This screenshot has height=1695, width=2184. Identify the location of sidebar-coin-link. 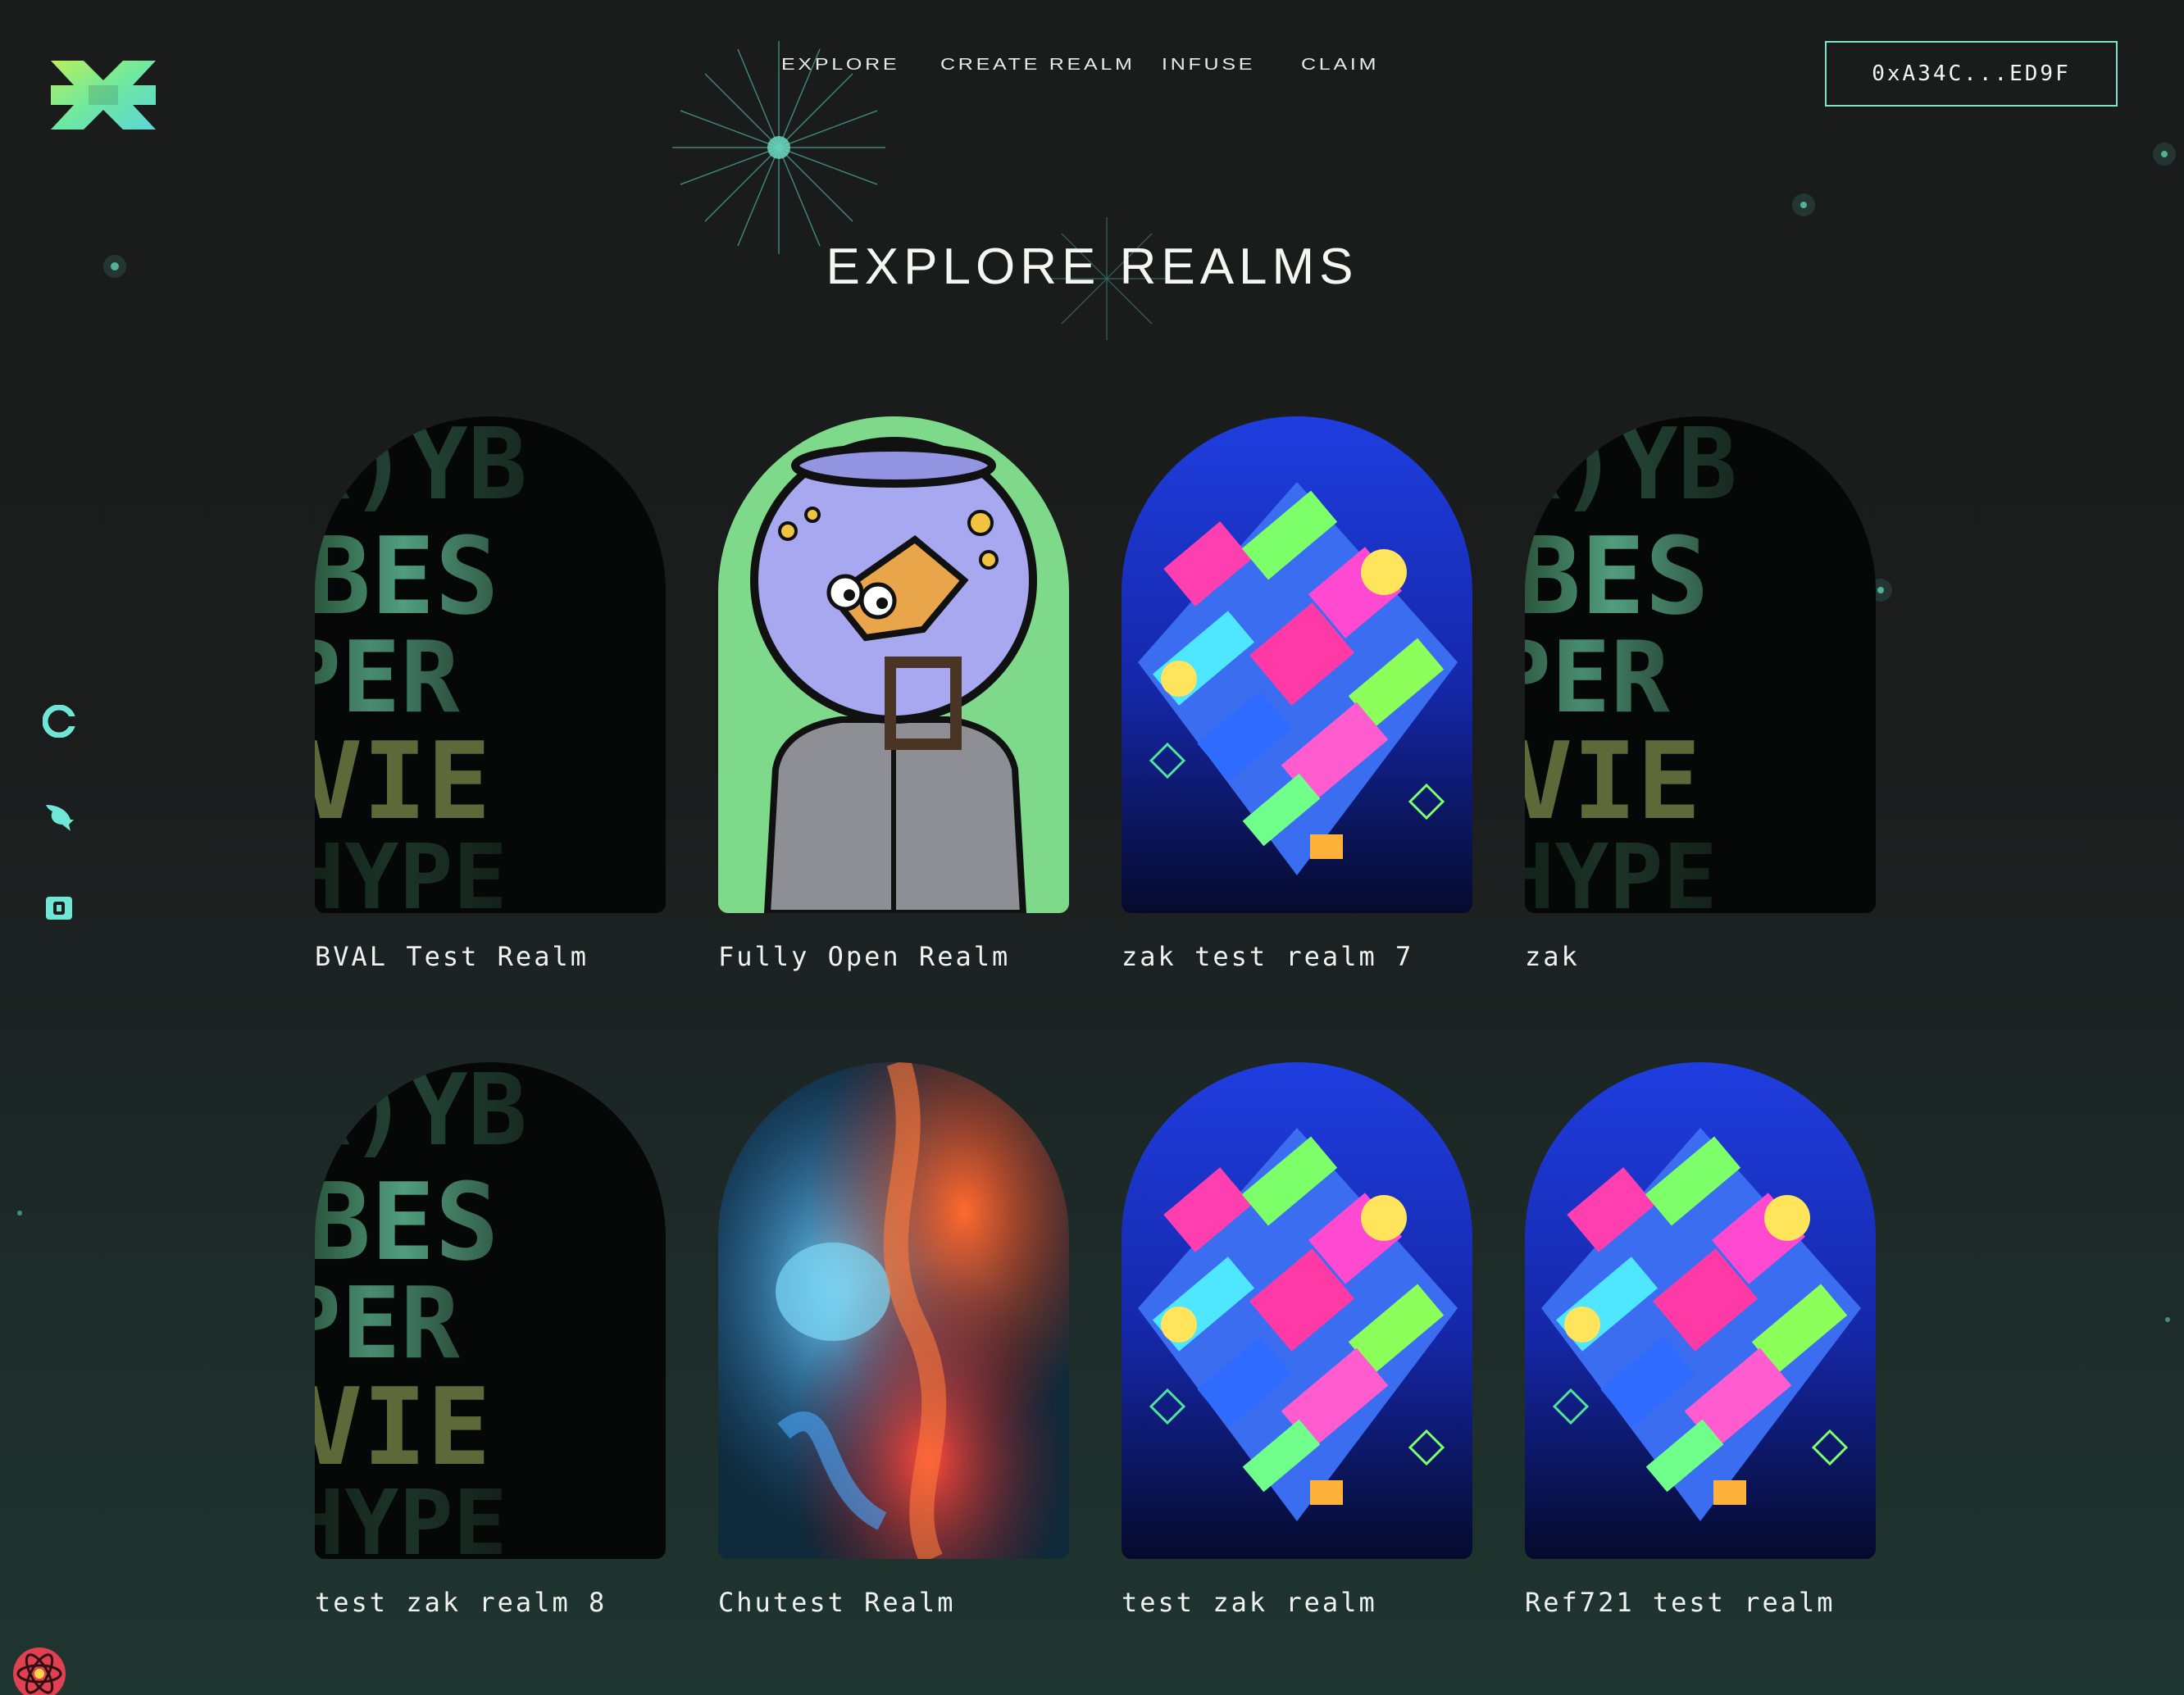
(59, 721).